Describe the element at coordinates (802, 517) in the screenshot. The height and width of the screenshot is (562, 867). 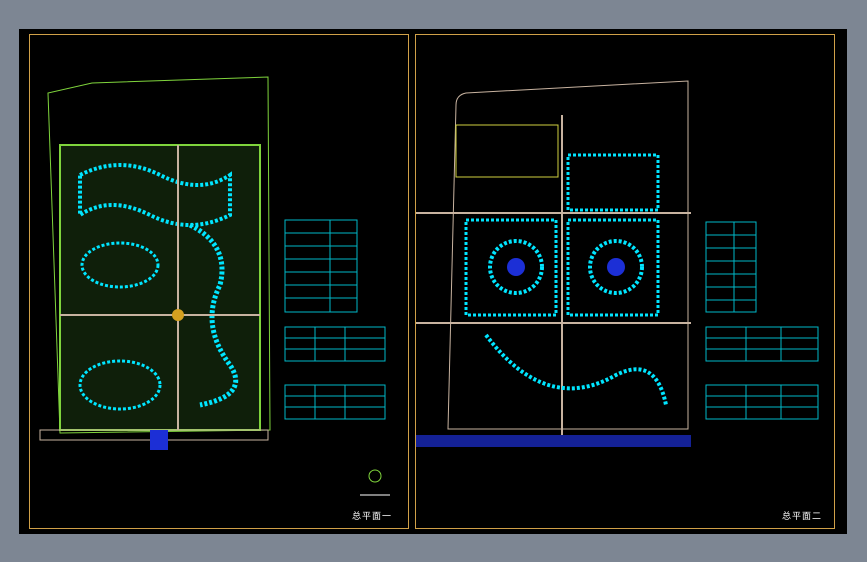
I see `sheet-2-title: 总平面二` at that location.